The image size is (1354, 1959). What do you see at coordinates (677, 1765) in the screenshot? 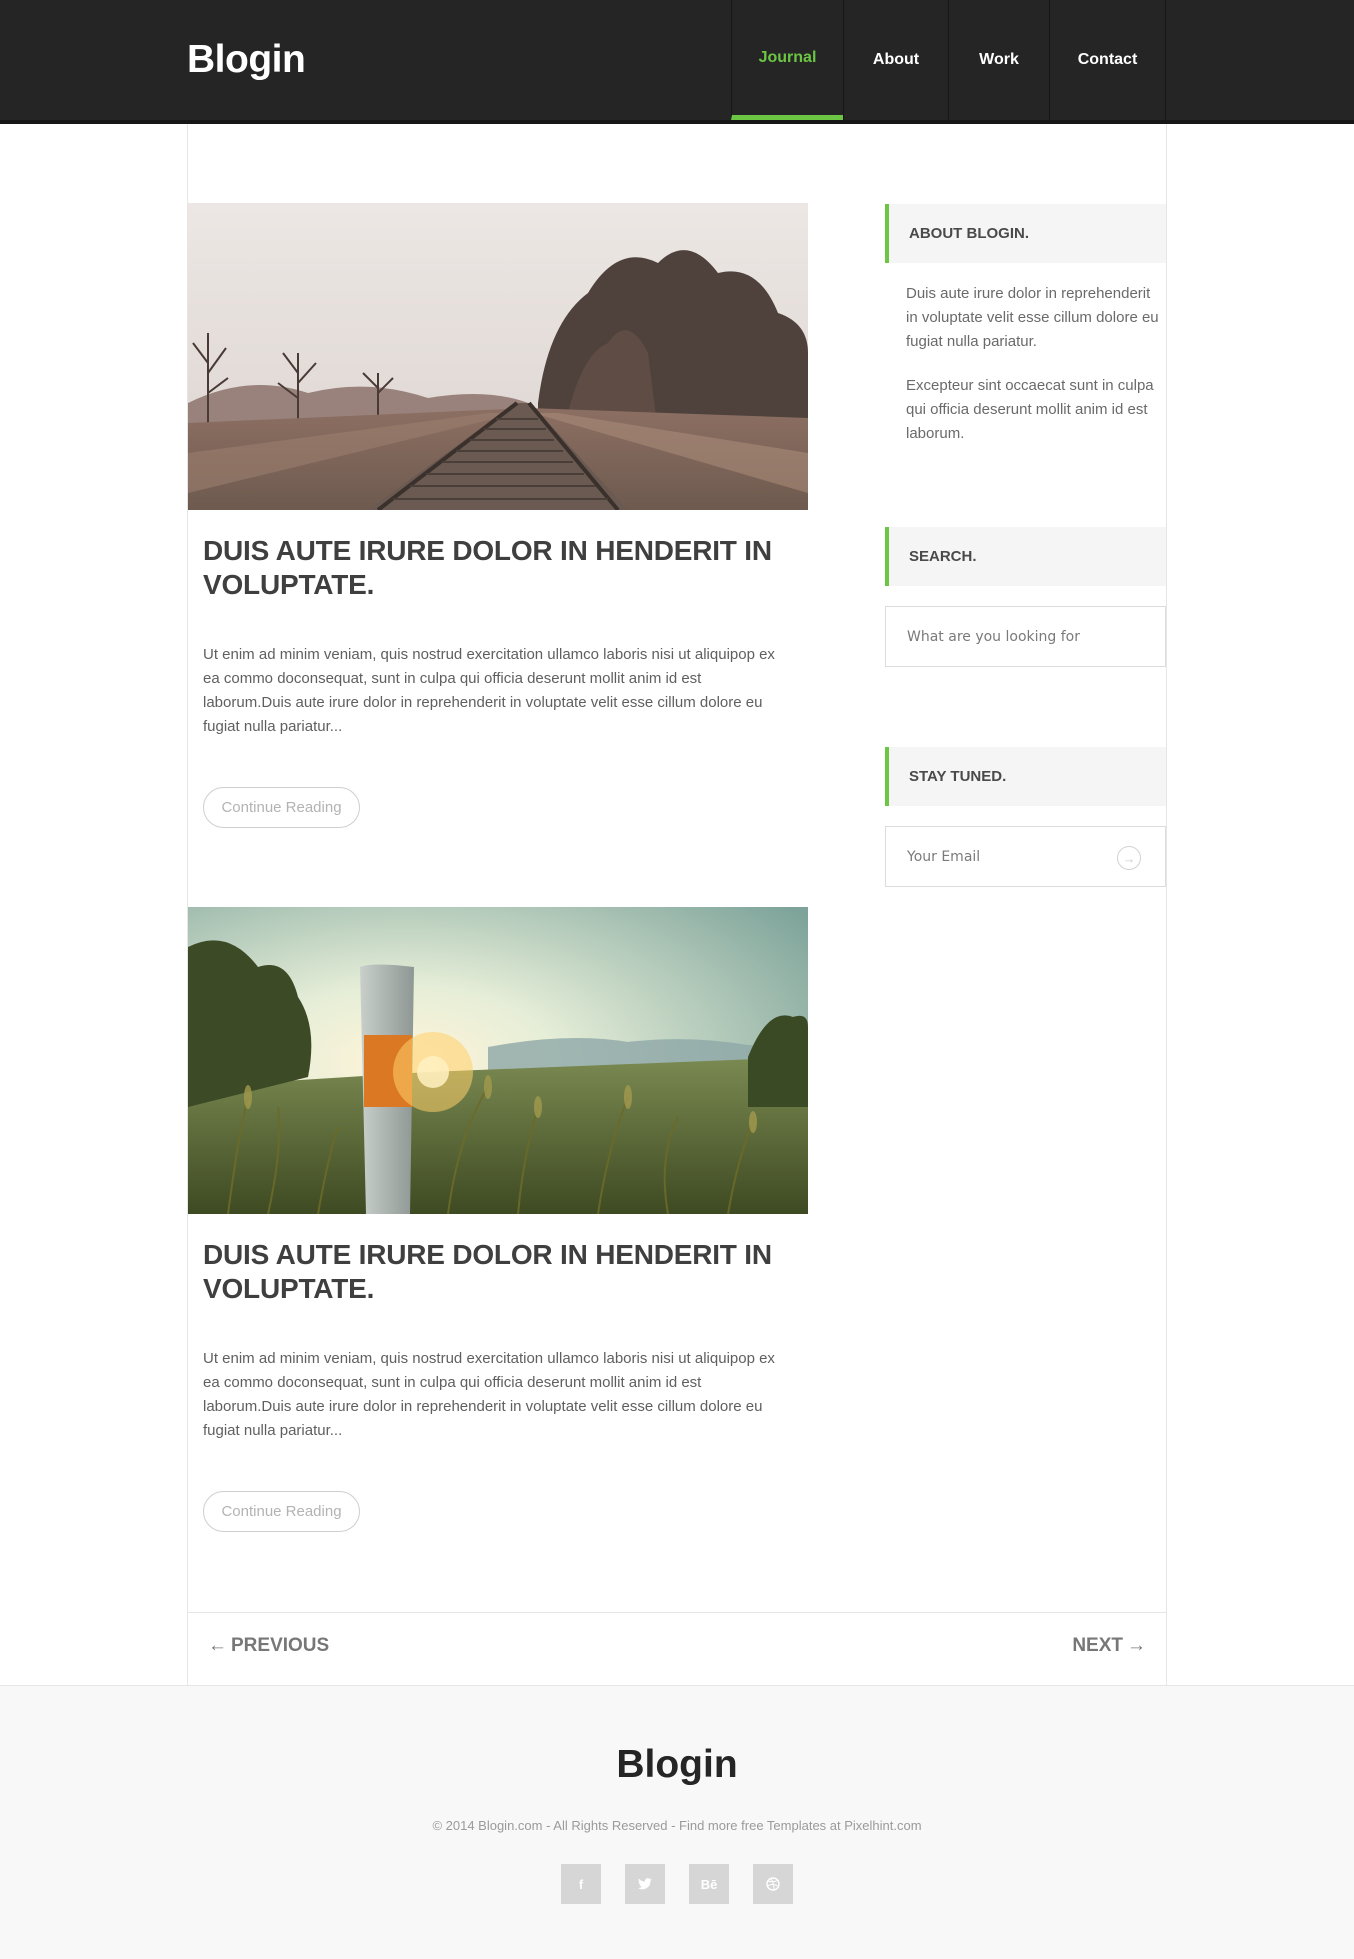
I see `footer-logo: Blogin` at bounding box center [677, 1765].